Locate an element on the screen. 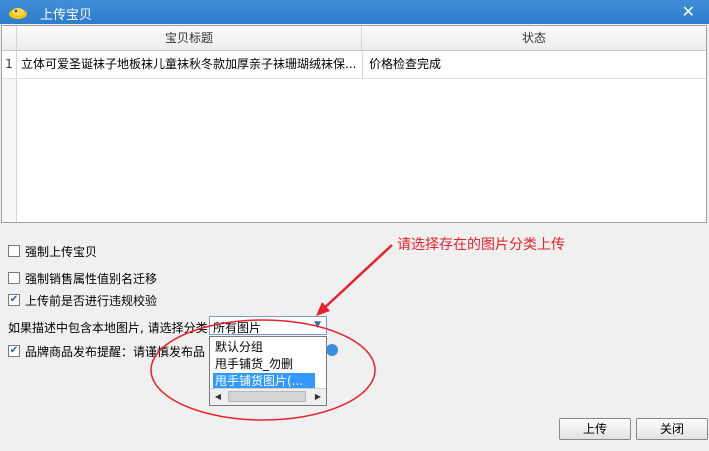 This screenshot has height=451, width=709. title-bar: 上传宝贝 ✕ is located at coordinates (354, 12).